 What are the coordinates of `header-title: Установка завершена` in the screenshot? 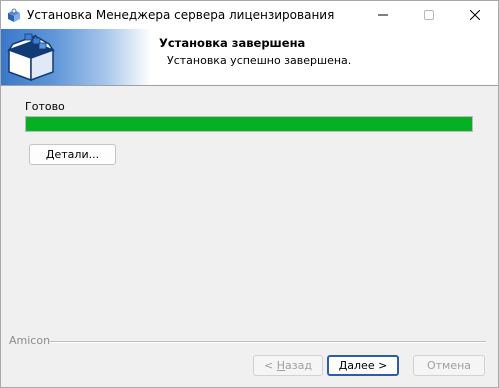 It's located at (232, 43).